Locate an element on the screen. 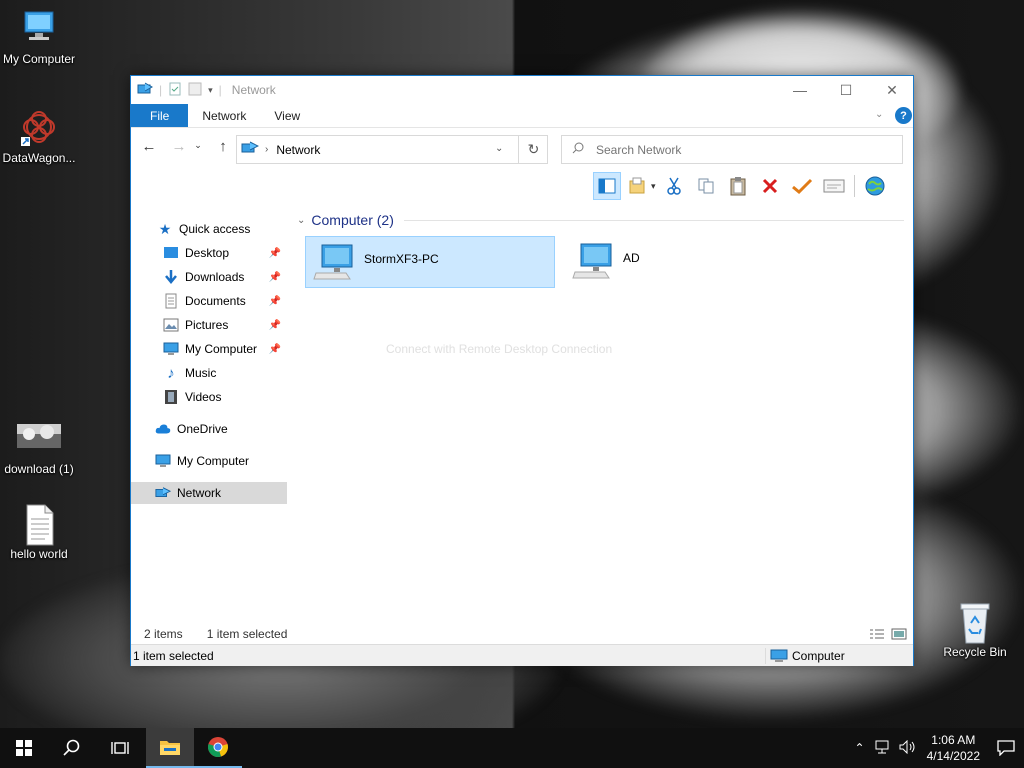 Image resolution: width=1024 pixels, height=768 pixels. show-hidden-icons-chevron-icon: ⌃ is located at coordinates (860, 748).